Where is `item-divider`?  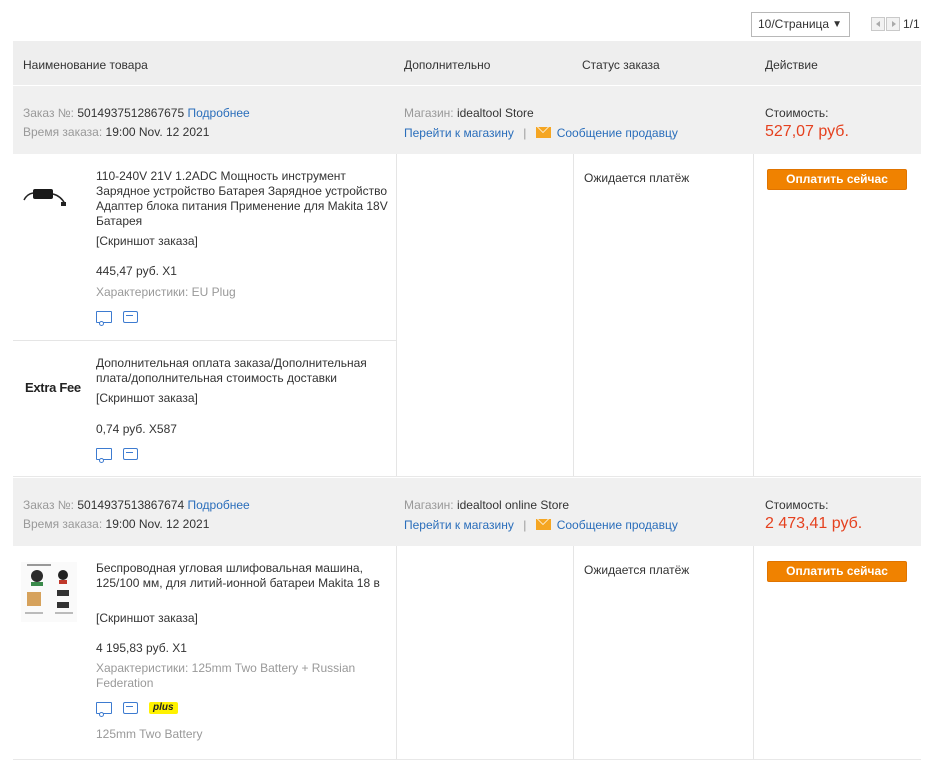
item-divider is located at coordinates (204, 340).